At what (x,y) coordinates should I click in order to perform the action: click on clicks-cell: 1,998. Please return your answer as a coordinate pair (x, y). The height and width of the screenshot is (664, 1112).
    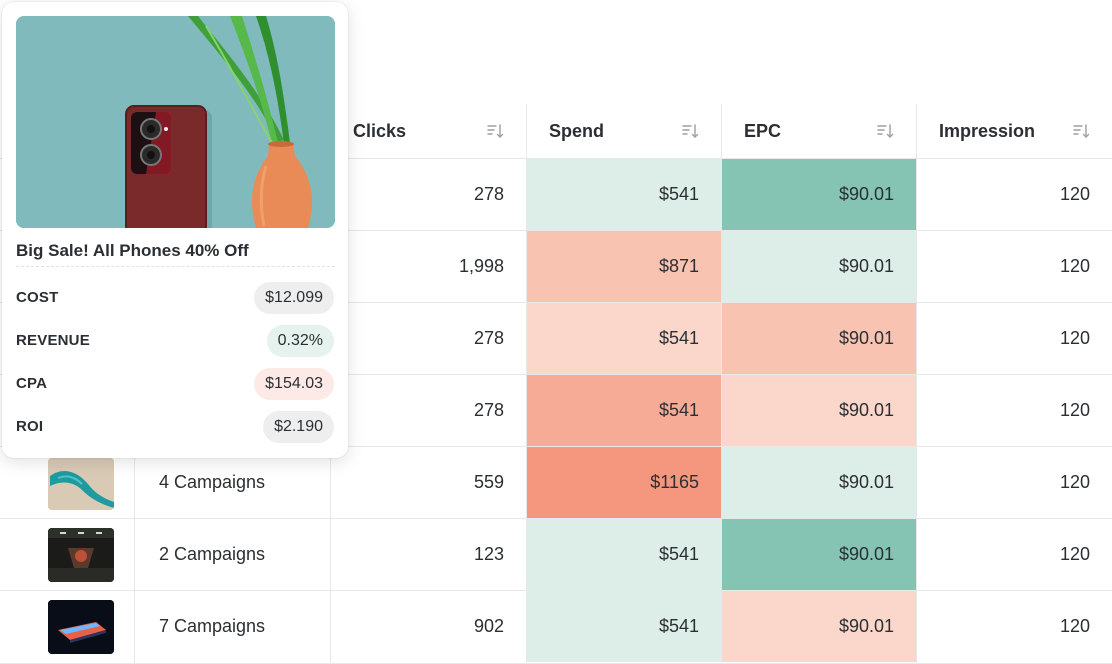
    Looking at the image, I should click on (481, 266).